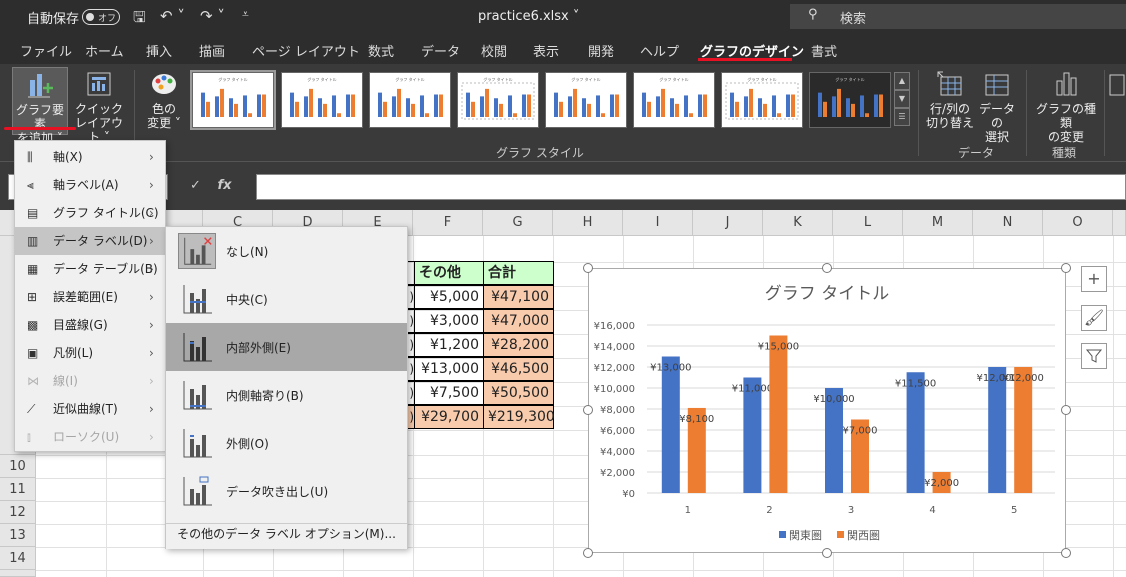 The image size is (1126, 577). What do you see at coordinates (40, 106) in the screenshot?
I see `add-chart-element-button: グラフ要素 を追加 ˅` at bounding box center [40, 106].